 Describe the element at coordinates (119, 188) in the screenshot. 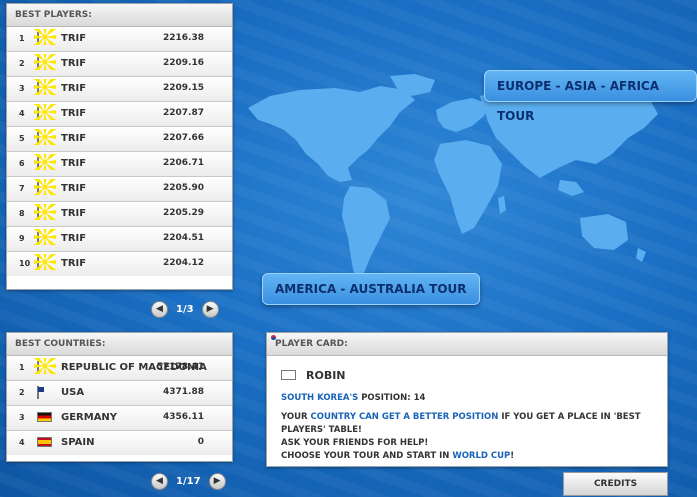

I see `table-row: 7 TRIF 2205.90` at that location.